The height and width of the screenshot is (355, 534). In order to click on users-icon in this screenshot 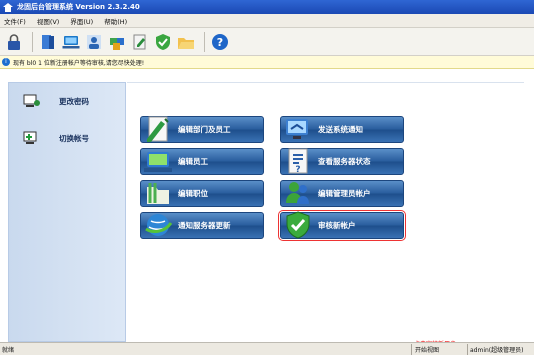, I will do `click(297, 193)`.